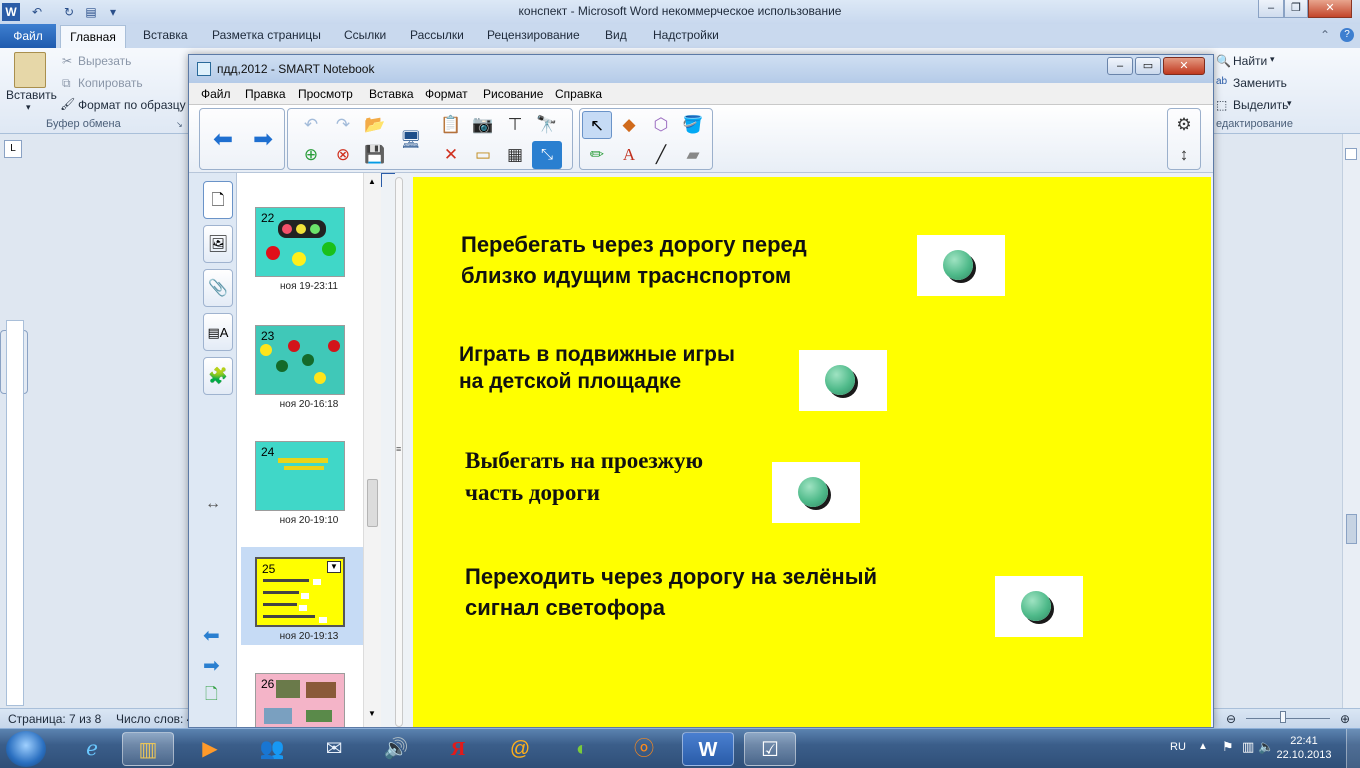 The height and width of the screenshot is (768, 1360). I want to click on tab-references: Ссылки, so click(365, 35).